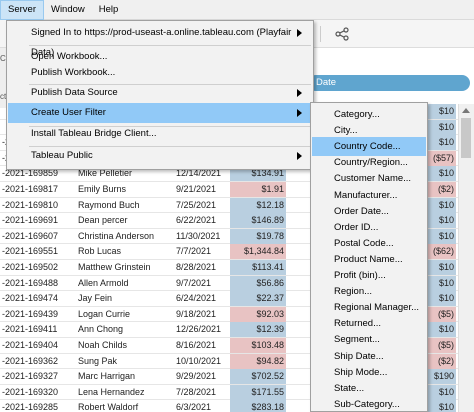  What do you see at coordinates (258, 345) in the screenshot?
I see `sales-cell: $103.48` at bounding box center [258, 345].